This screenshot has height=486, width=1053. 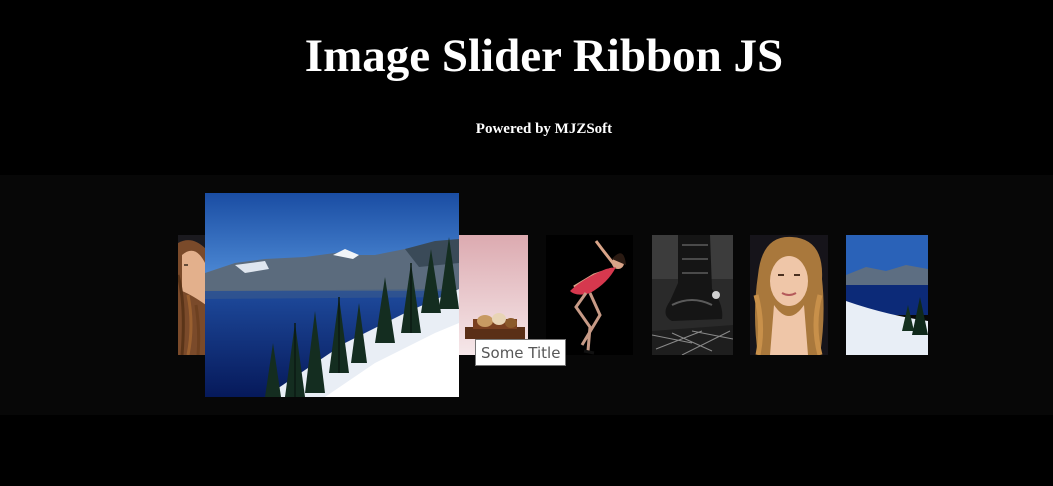 I want to click on slide-chocolates-image, so click(x=493, y=295).